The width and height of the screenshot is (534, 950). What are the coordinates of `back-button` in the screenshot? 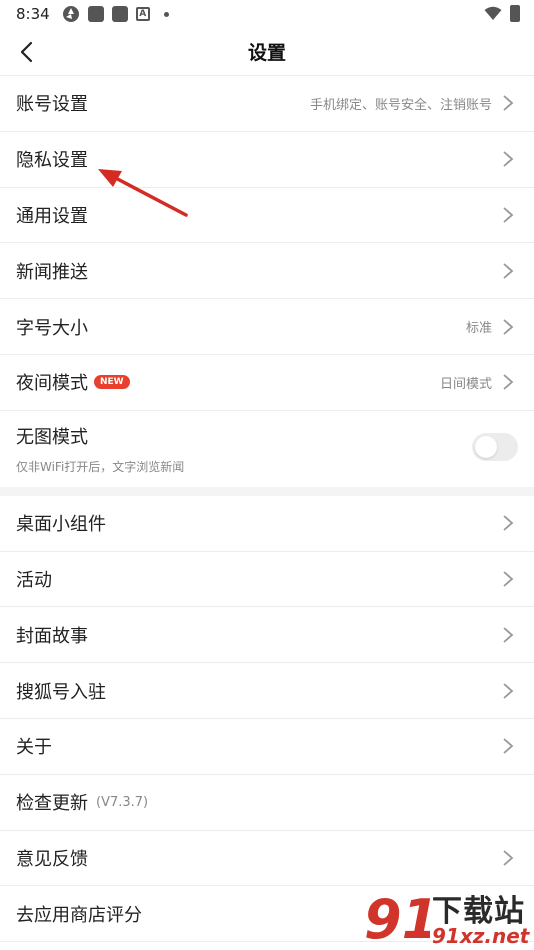 It's located at (26, 52).